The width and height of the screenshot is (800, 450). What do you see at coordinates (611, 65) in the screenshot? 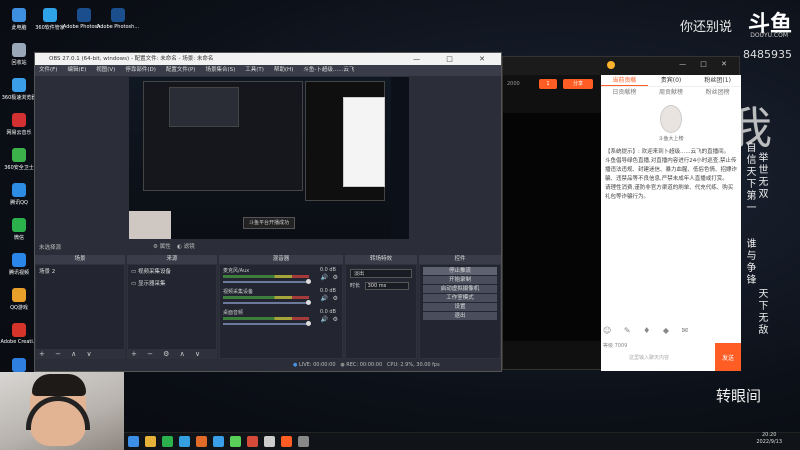
I see `avatar` at bounding box center [611, 65].